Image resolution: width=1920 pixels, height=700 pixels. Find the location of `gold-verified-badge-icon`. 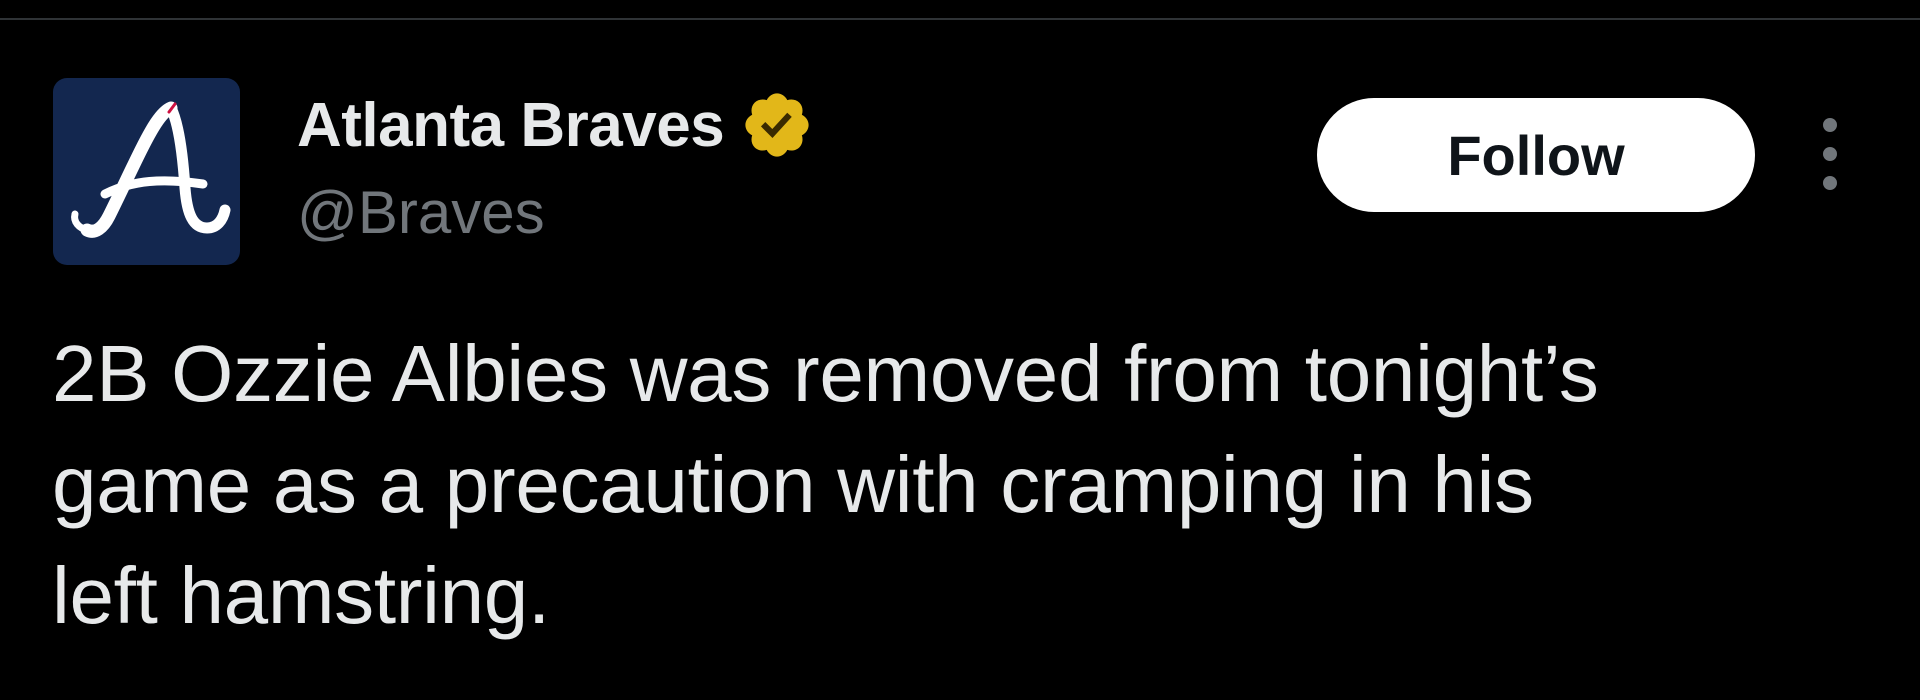

gold-verified-badge-icon is located at coordinates (777, 125).